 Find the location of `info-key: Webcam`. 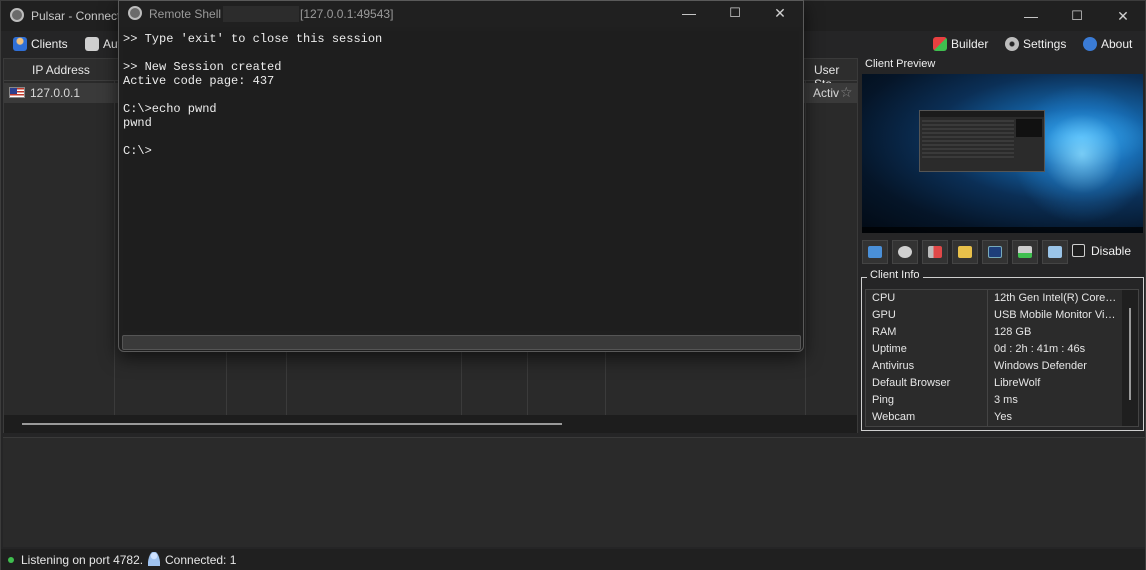

info-key: Webcam is located at coordinates (894, 417).